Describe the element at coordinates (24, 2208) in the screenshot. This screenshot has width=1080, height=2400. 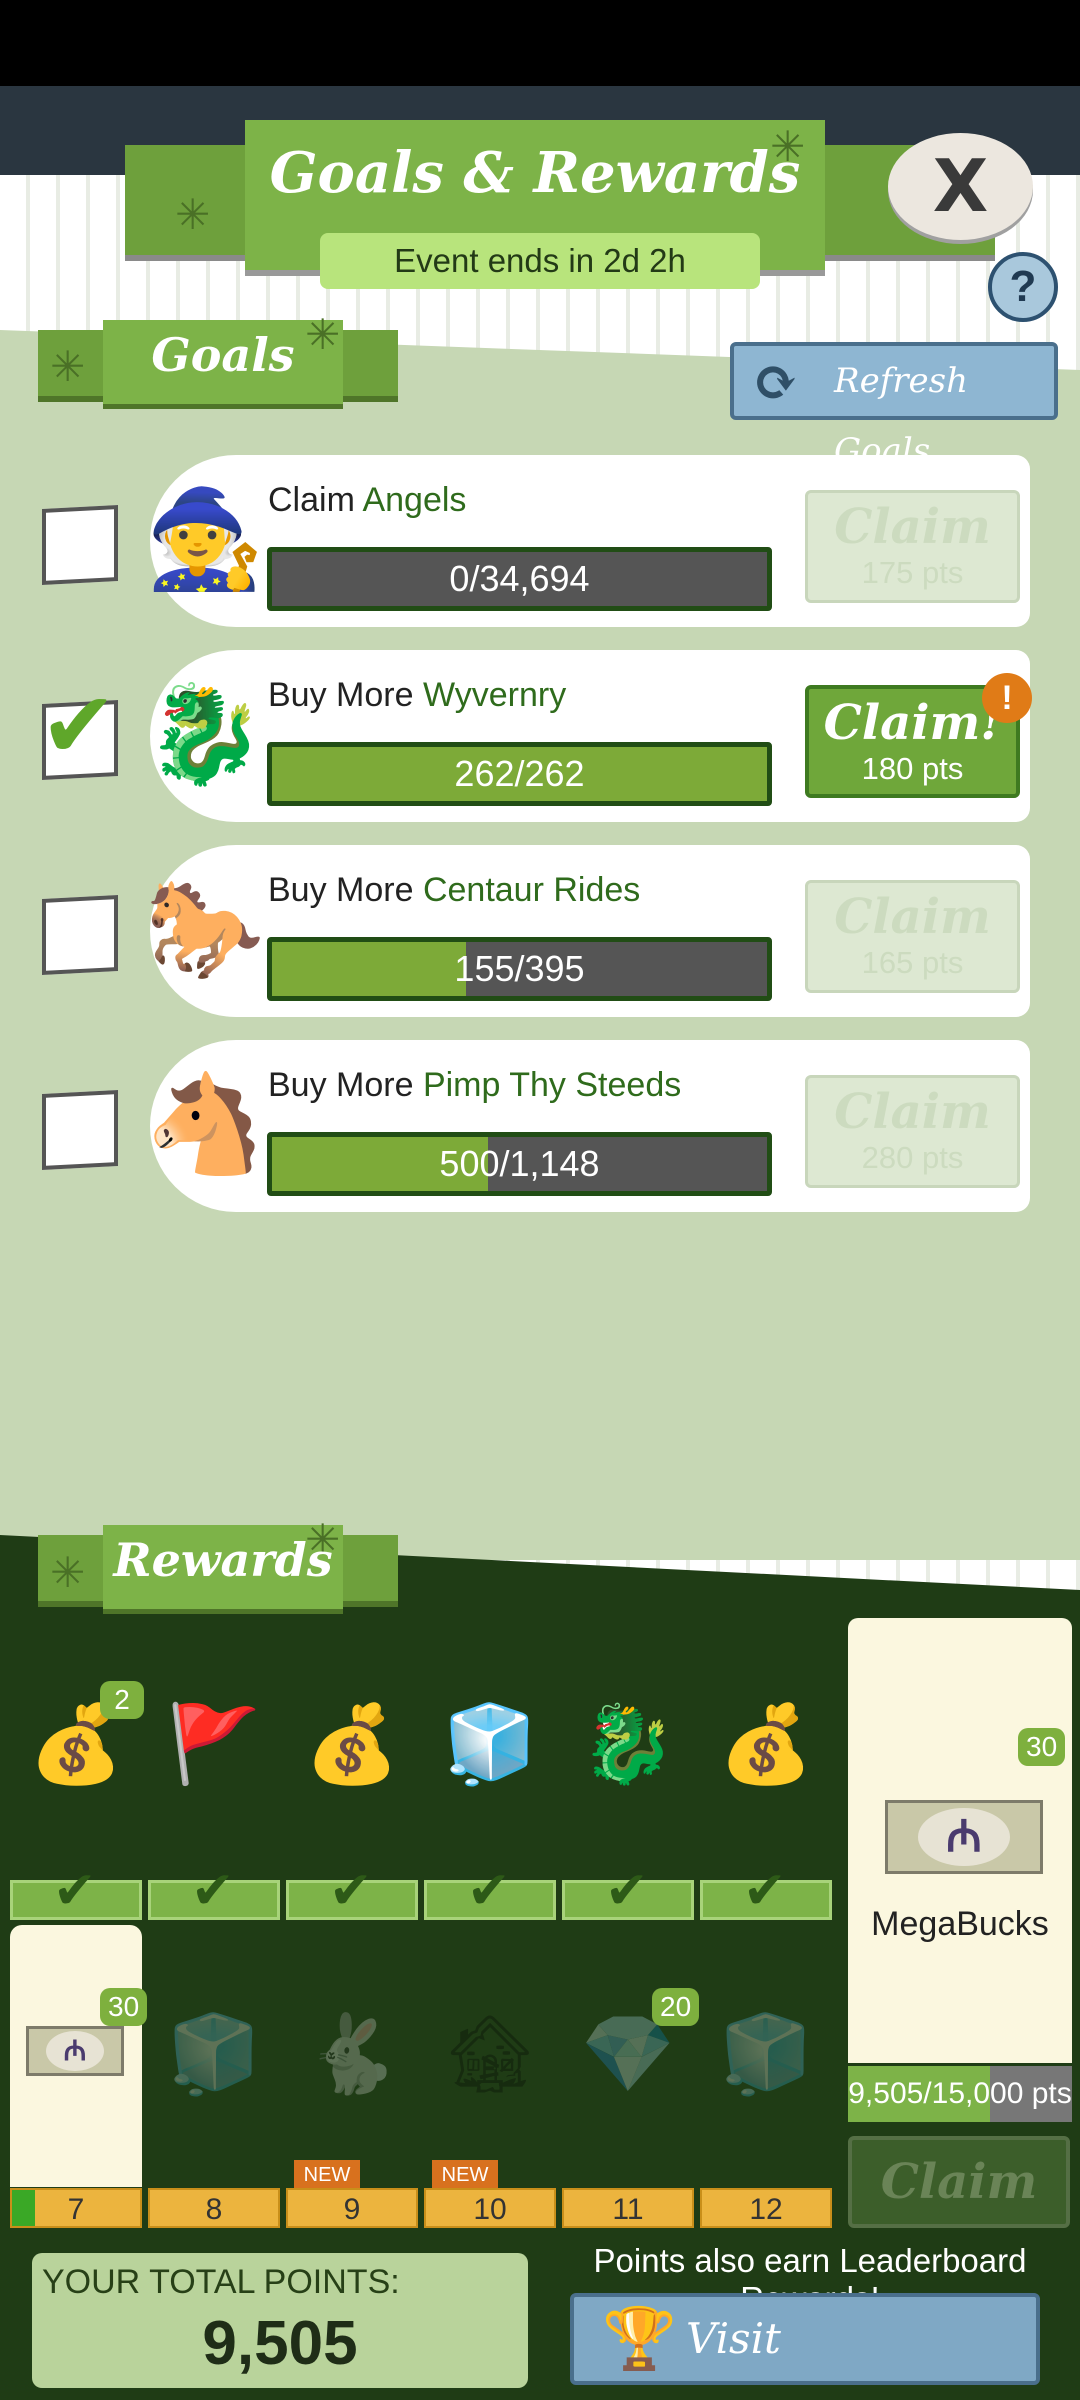
I see `level-progress-fill` at that location.